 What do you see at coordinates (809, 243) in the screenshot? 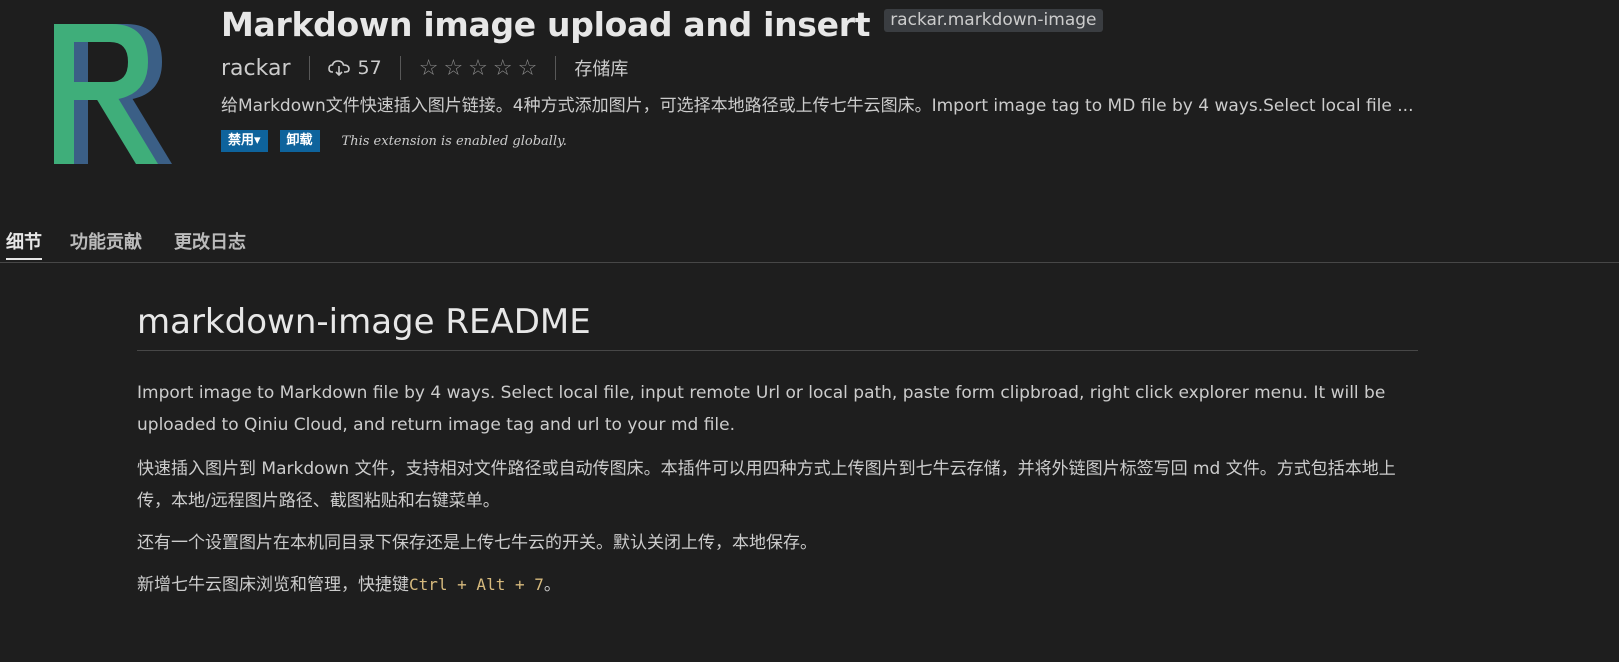
I see `details-tabs: 细节 功能贡献 更改日志` at bounding box center [809, 243].